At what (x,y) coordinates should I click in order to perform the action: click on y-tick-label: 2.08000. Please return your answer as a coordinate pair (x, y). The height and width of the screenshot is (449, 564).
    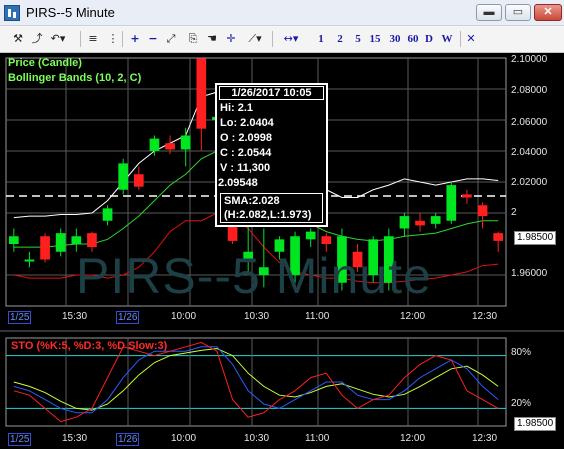
    Looking at the image, I should click on (529, 90).